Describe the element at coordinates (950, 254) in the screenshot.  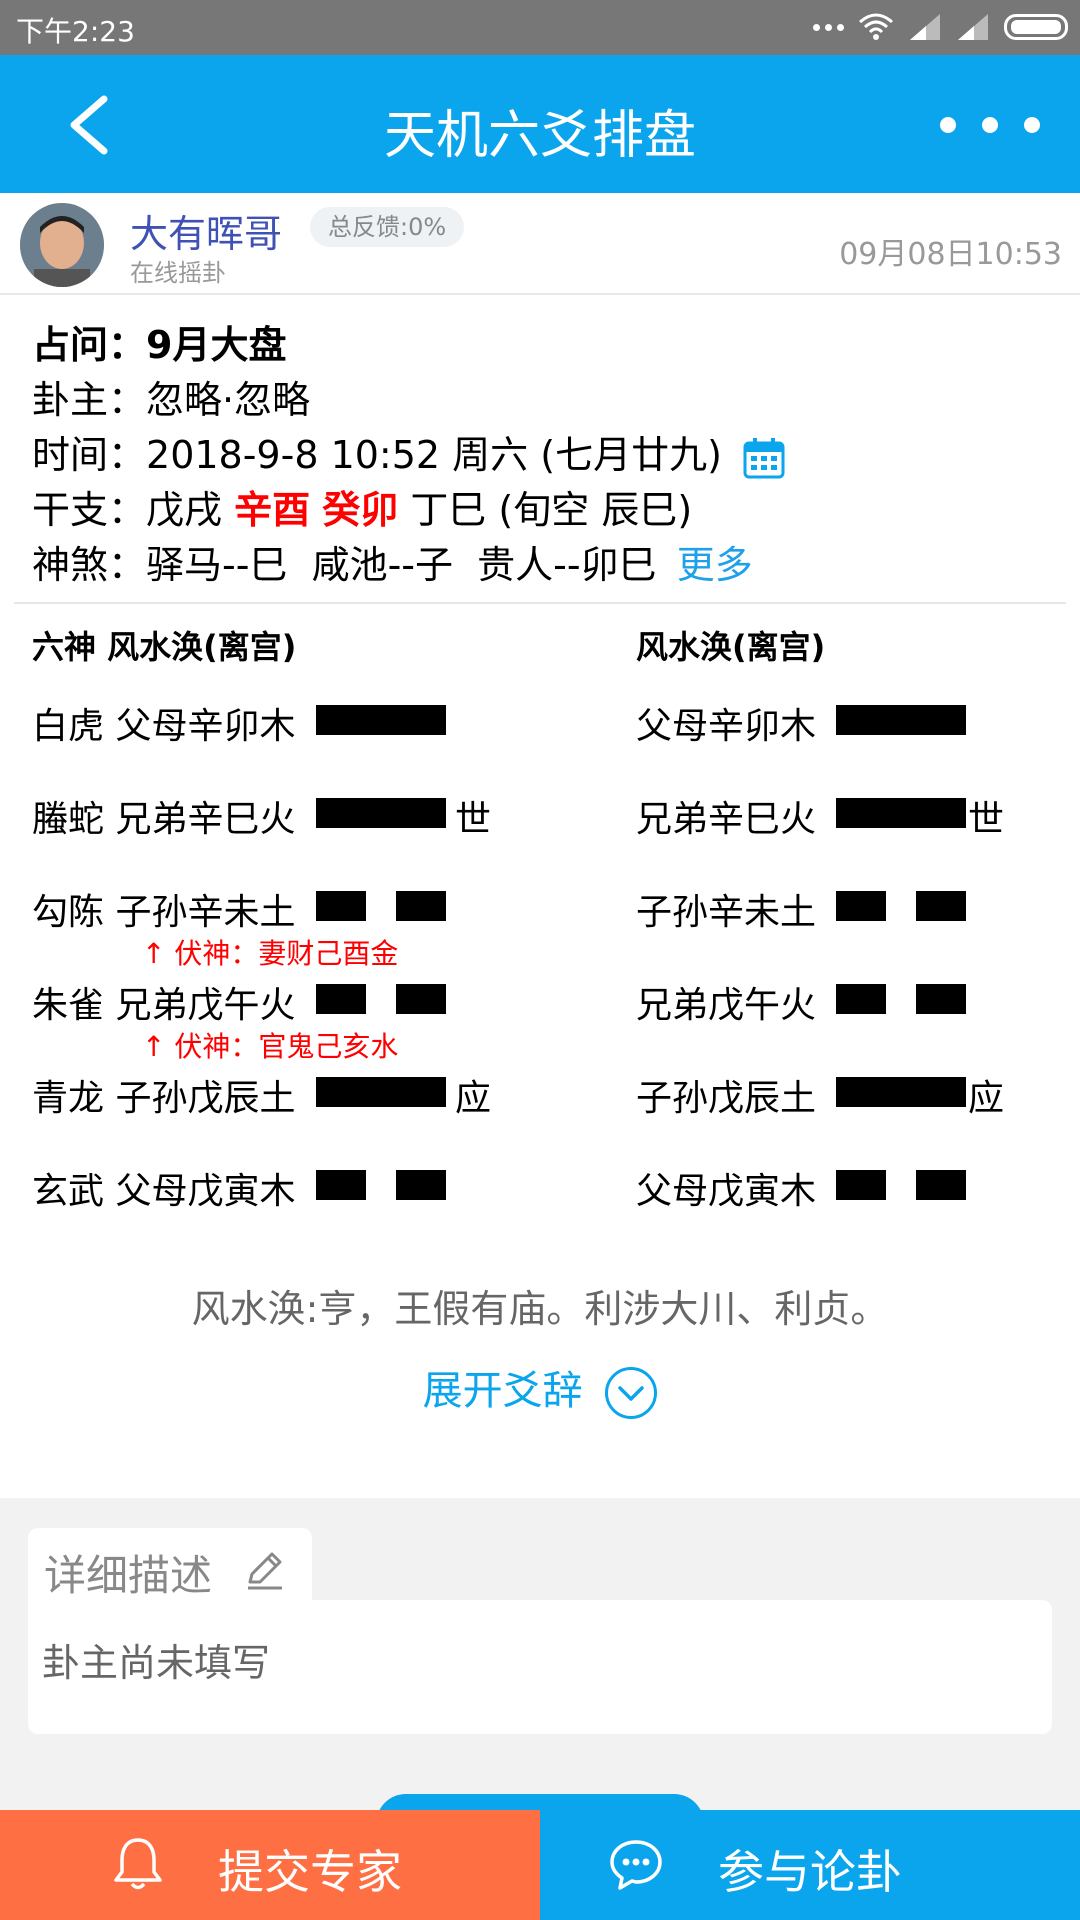
I see `post-datetime: 09月08日10:53` at that location.